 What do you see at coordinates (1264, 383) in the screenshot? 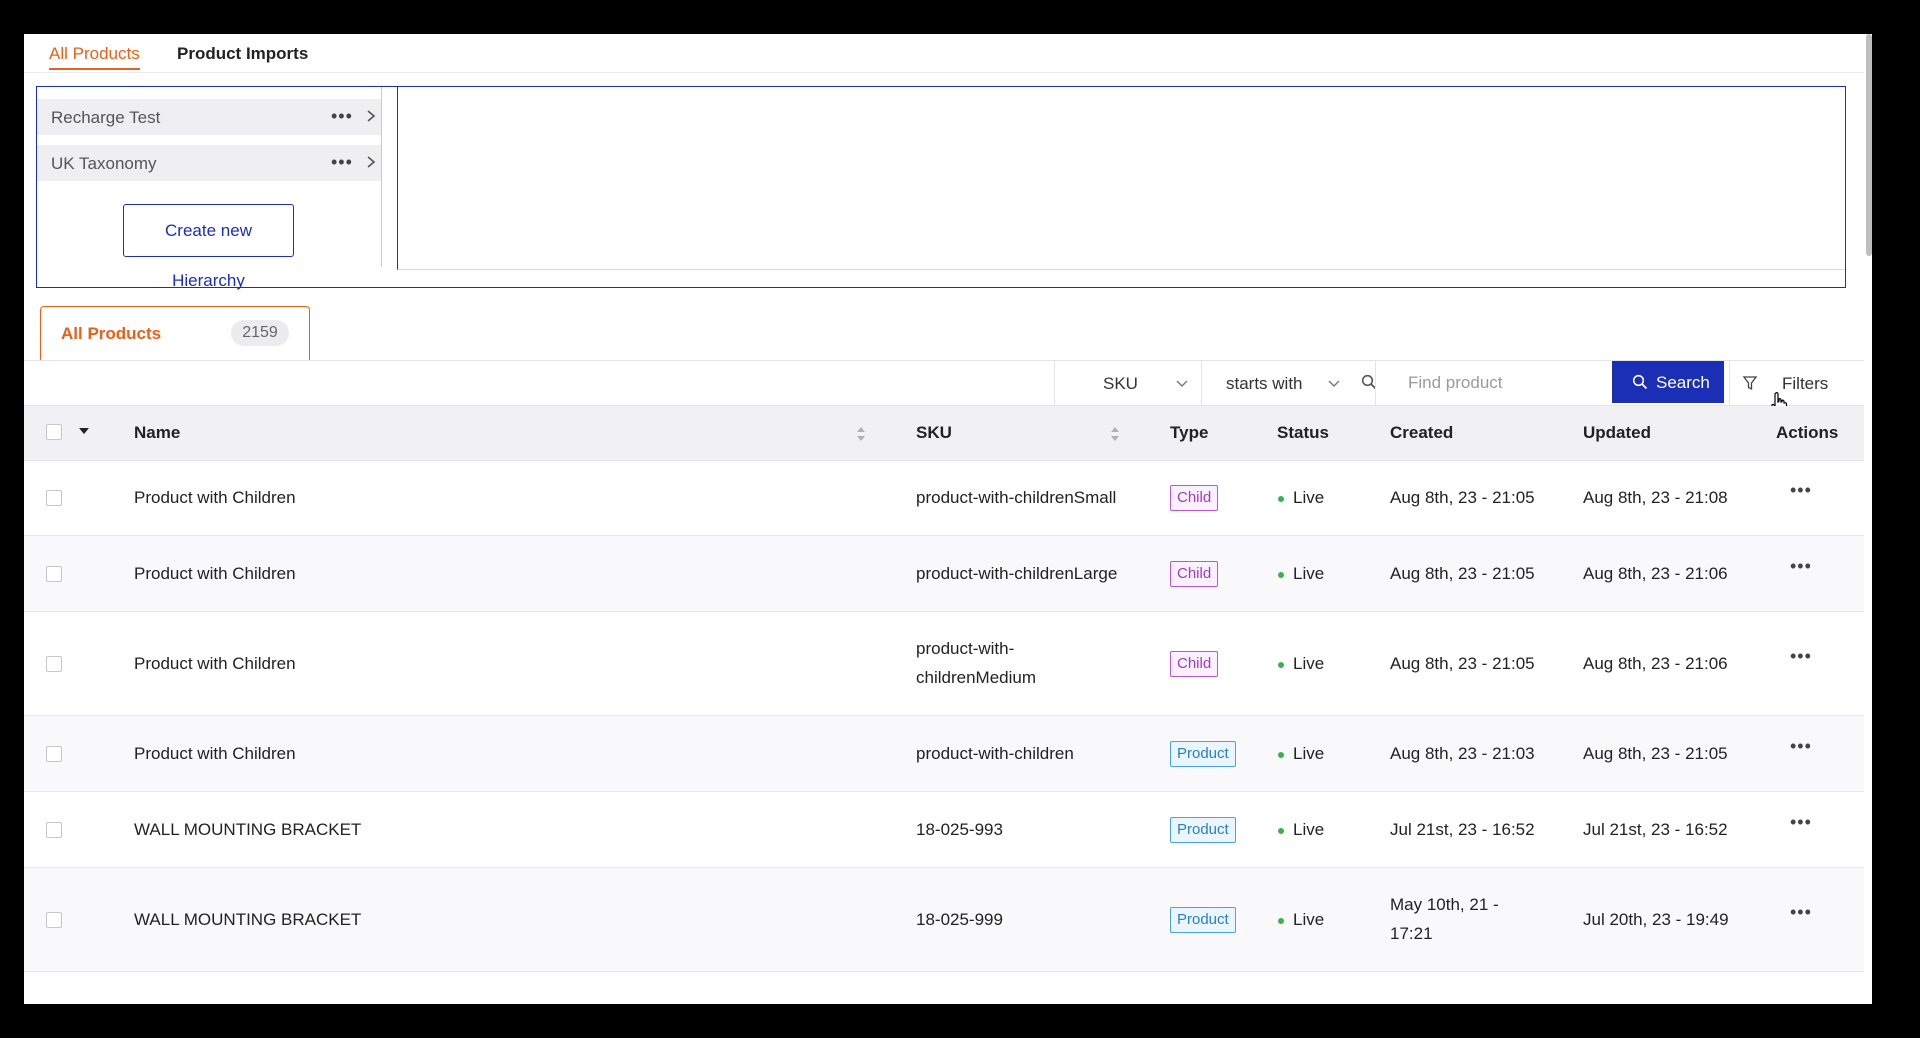
I see `select-value: starts with` at bounding box center [1264, 383].